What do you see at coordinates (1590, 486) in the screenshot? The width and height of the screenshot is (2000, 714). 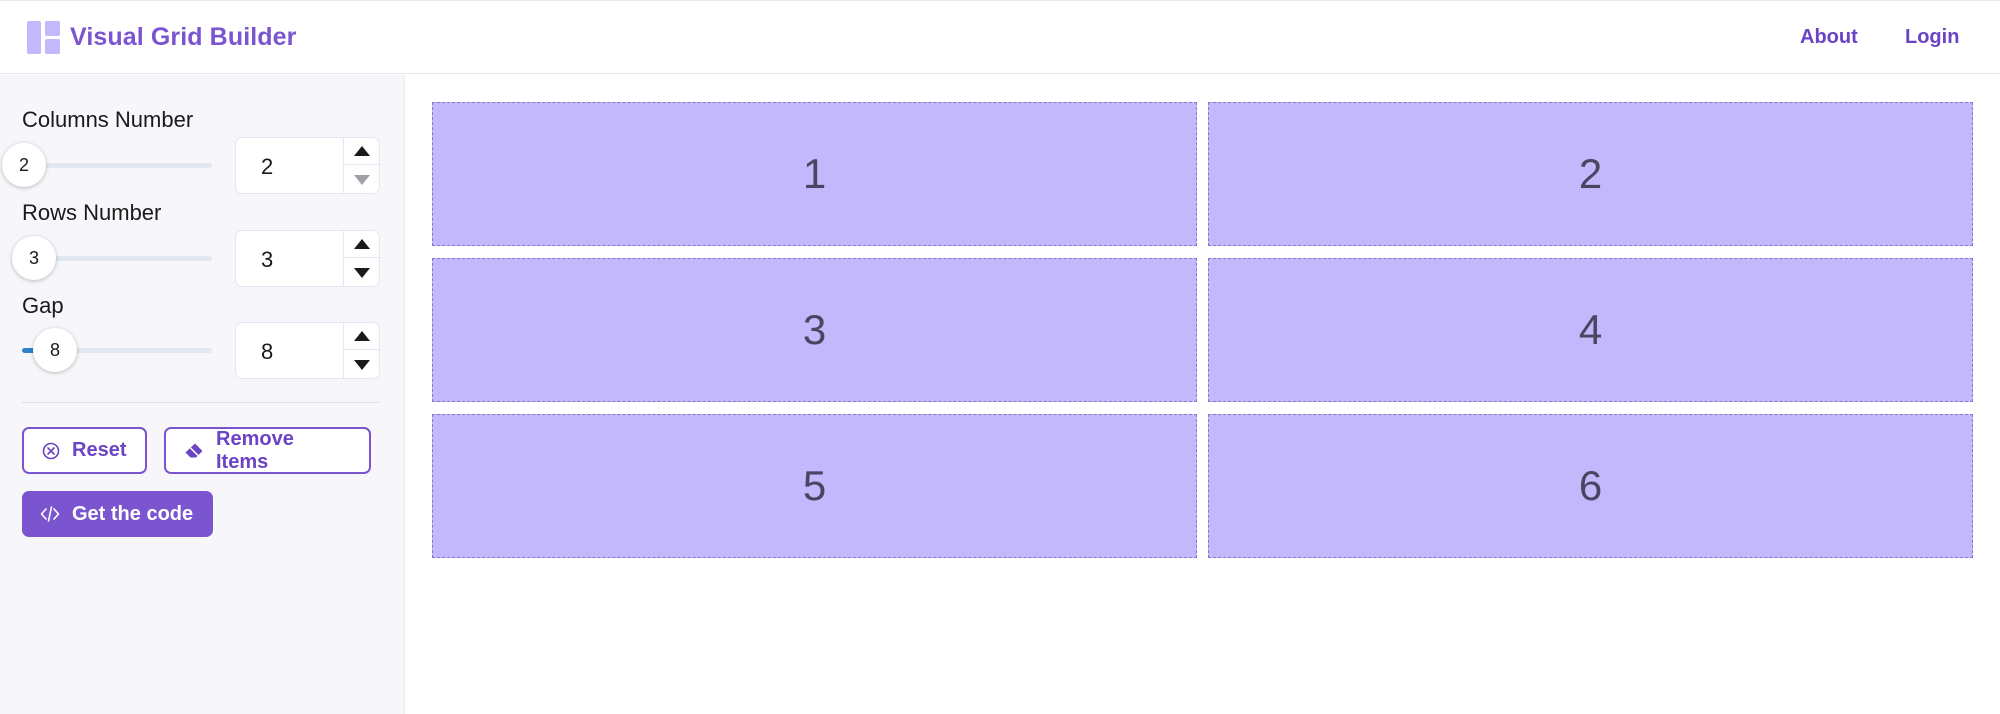 I see `grid-item: 6` at bounding box center [1590, 486].